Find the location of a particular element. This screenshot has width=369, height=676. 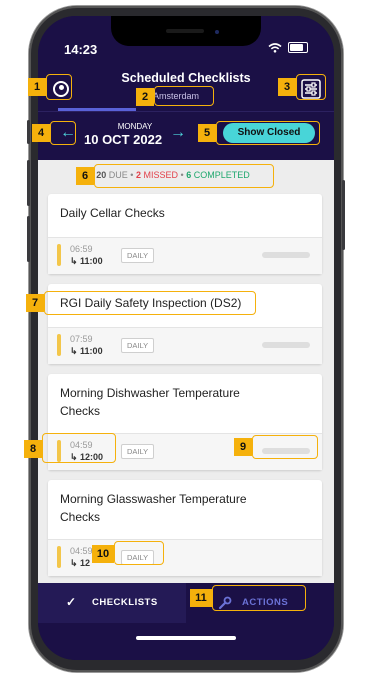

day-name: MONDAY is located at coordinates (135, 126).